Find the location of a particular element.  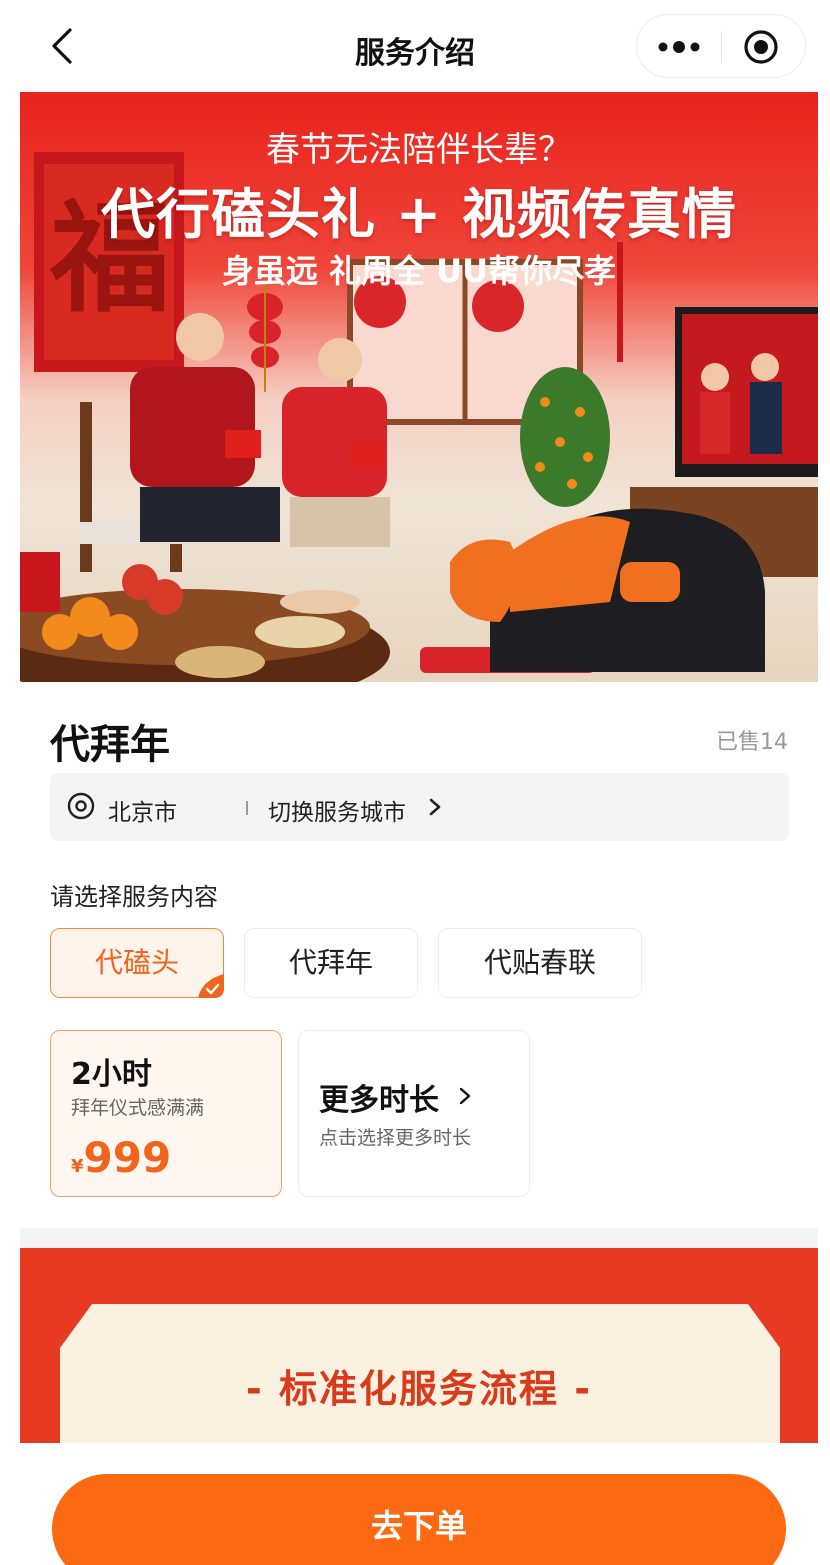

mini-program-capsule is located at coordinates (721, 46).